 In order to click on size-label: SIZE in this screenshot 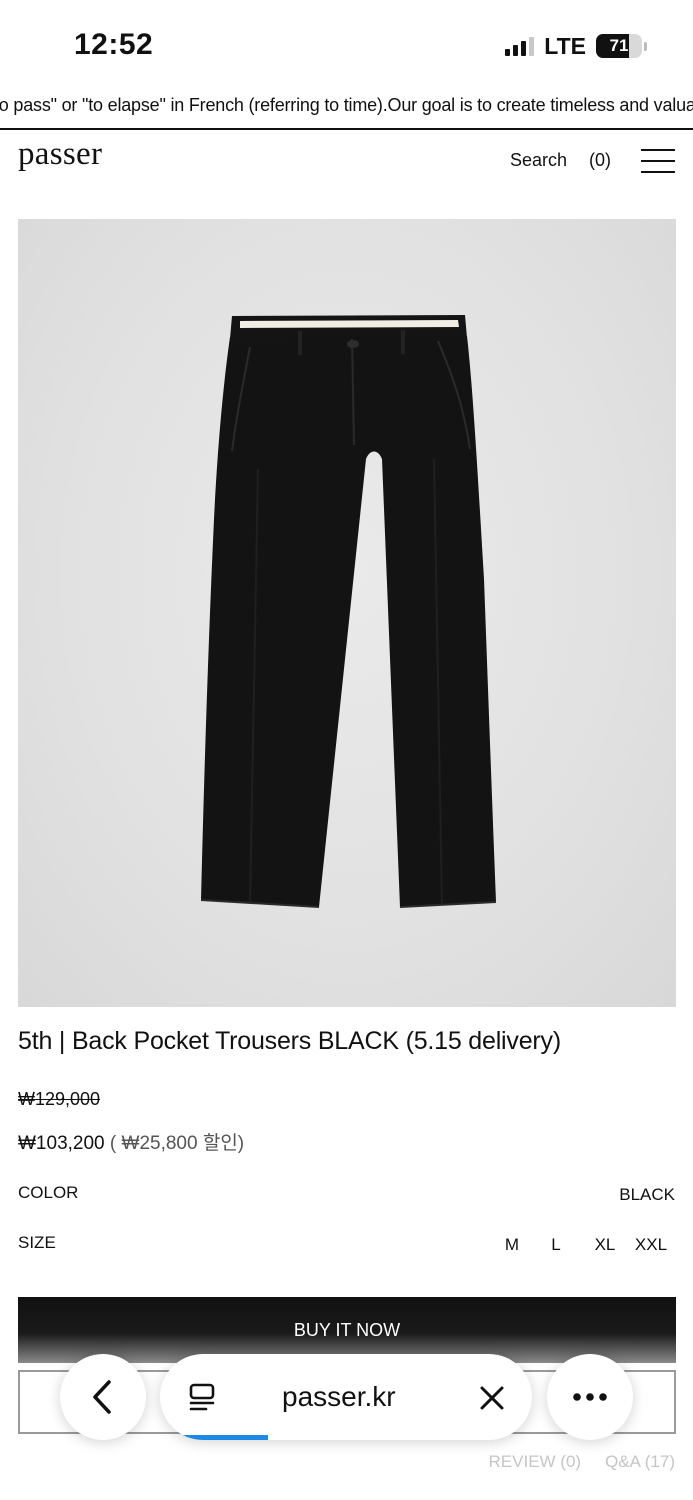, I will do `click(37, 1242)`.